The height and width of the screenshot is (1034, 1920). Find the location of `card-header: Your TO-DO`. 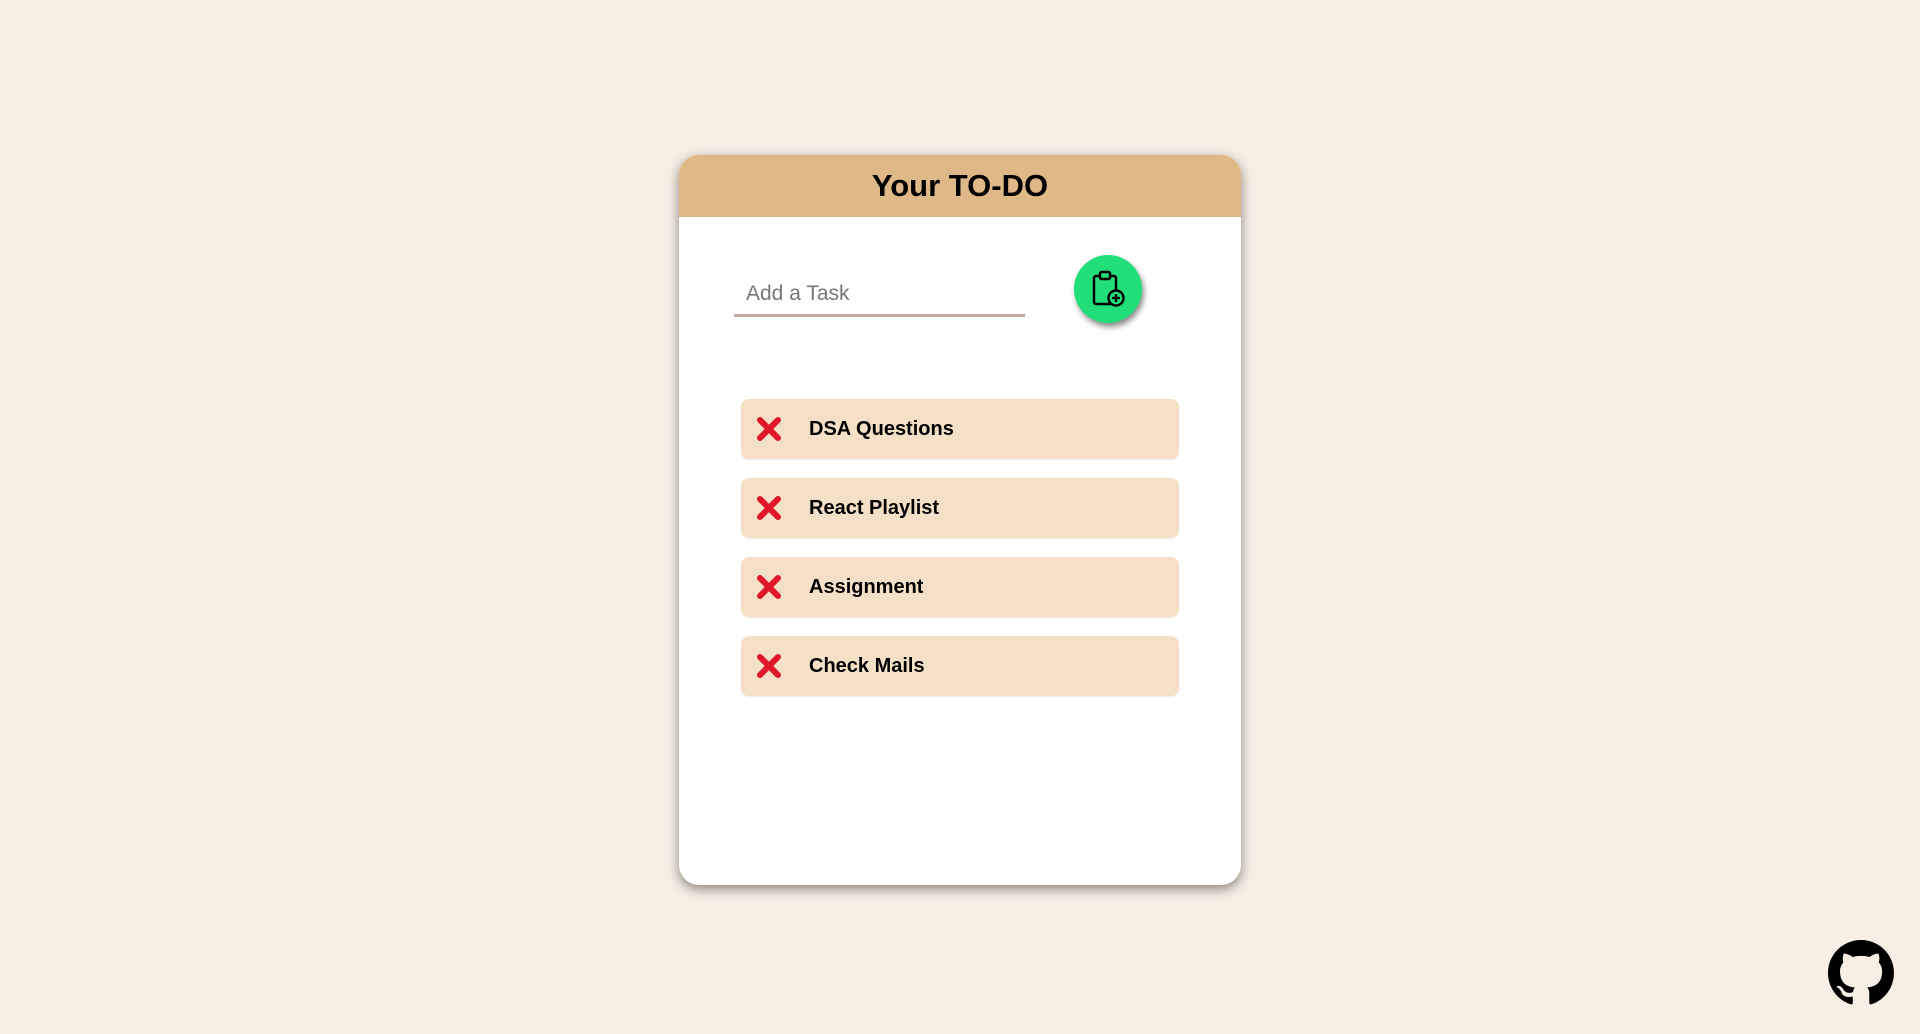

card-header: Your TO-DO is located at coordinates (960, 186).